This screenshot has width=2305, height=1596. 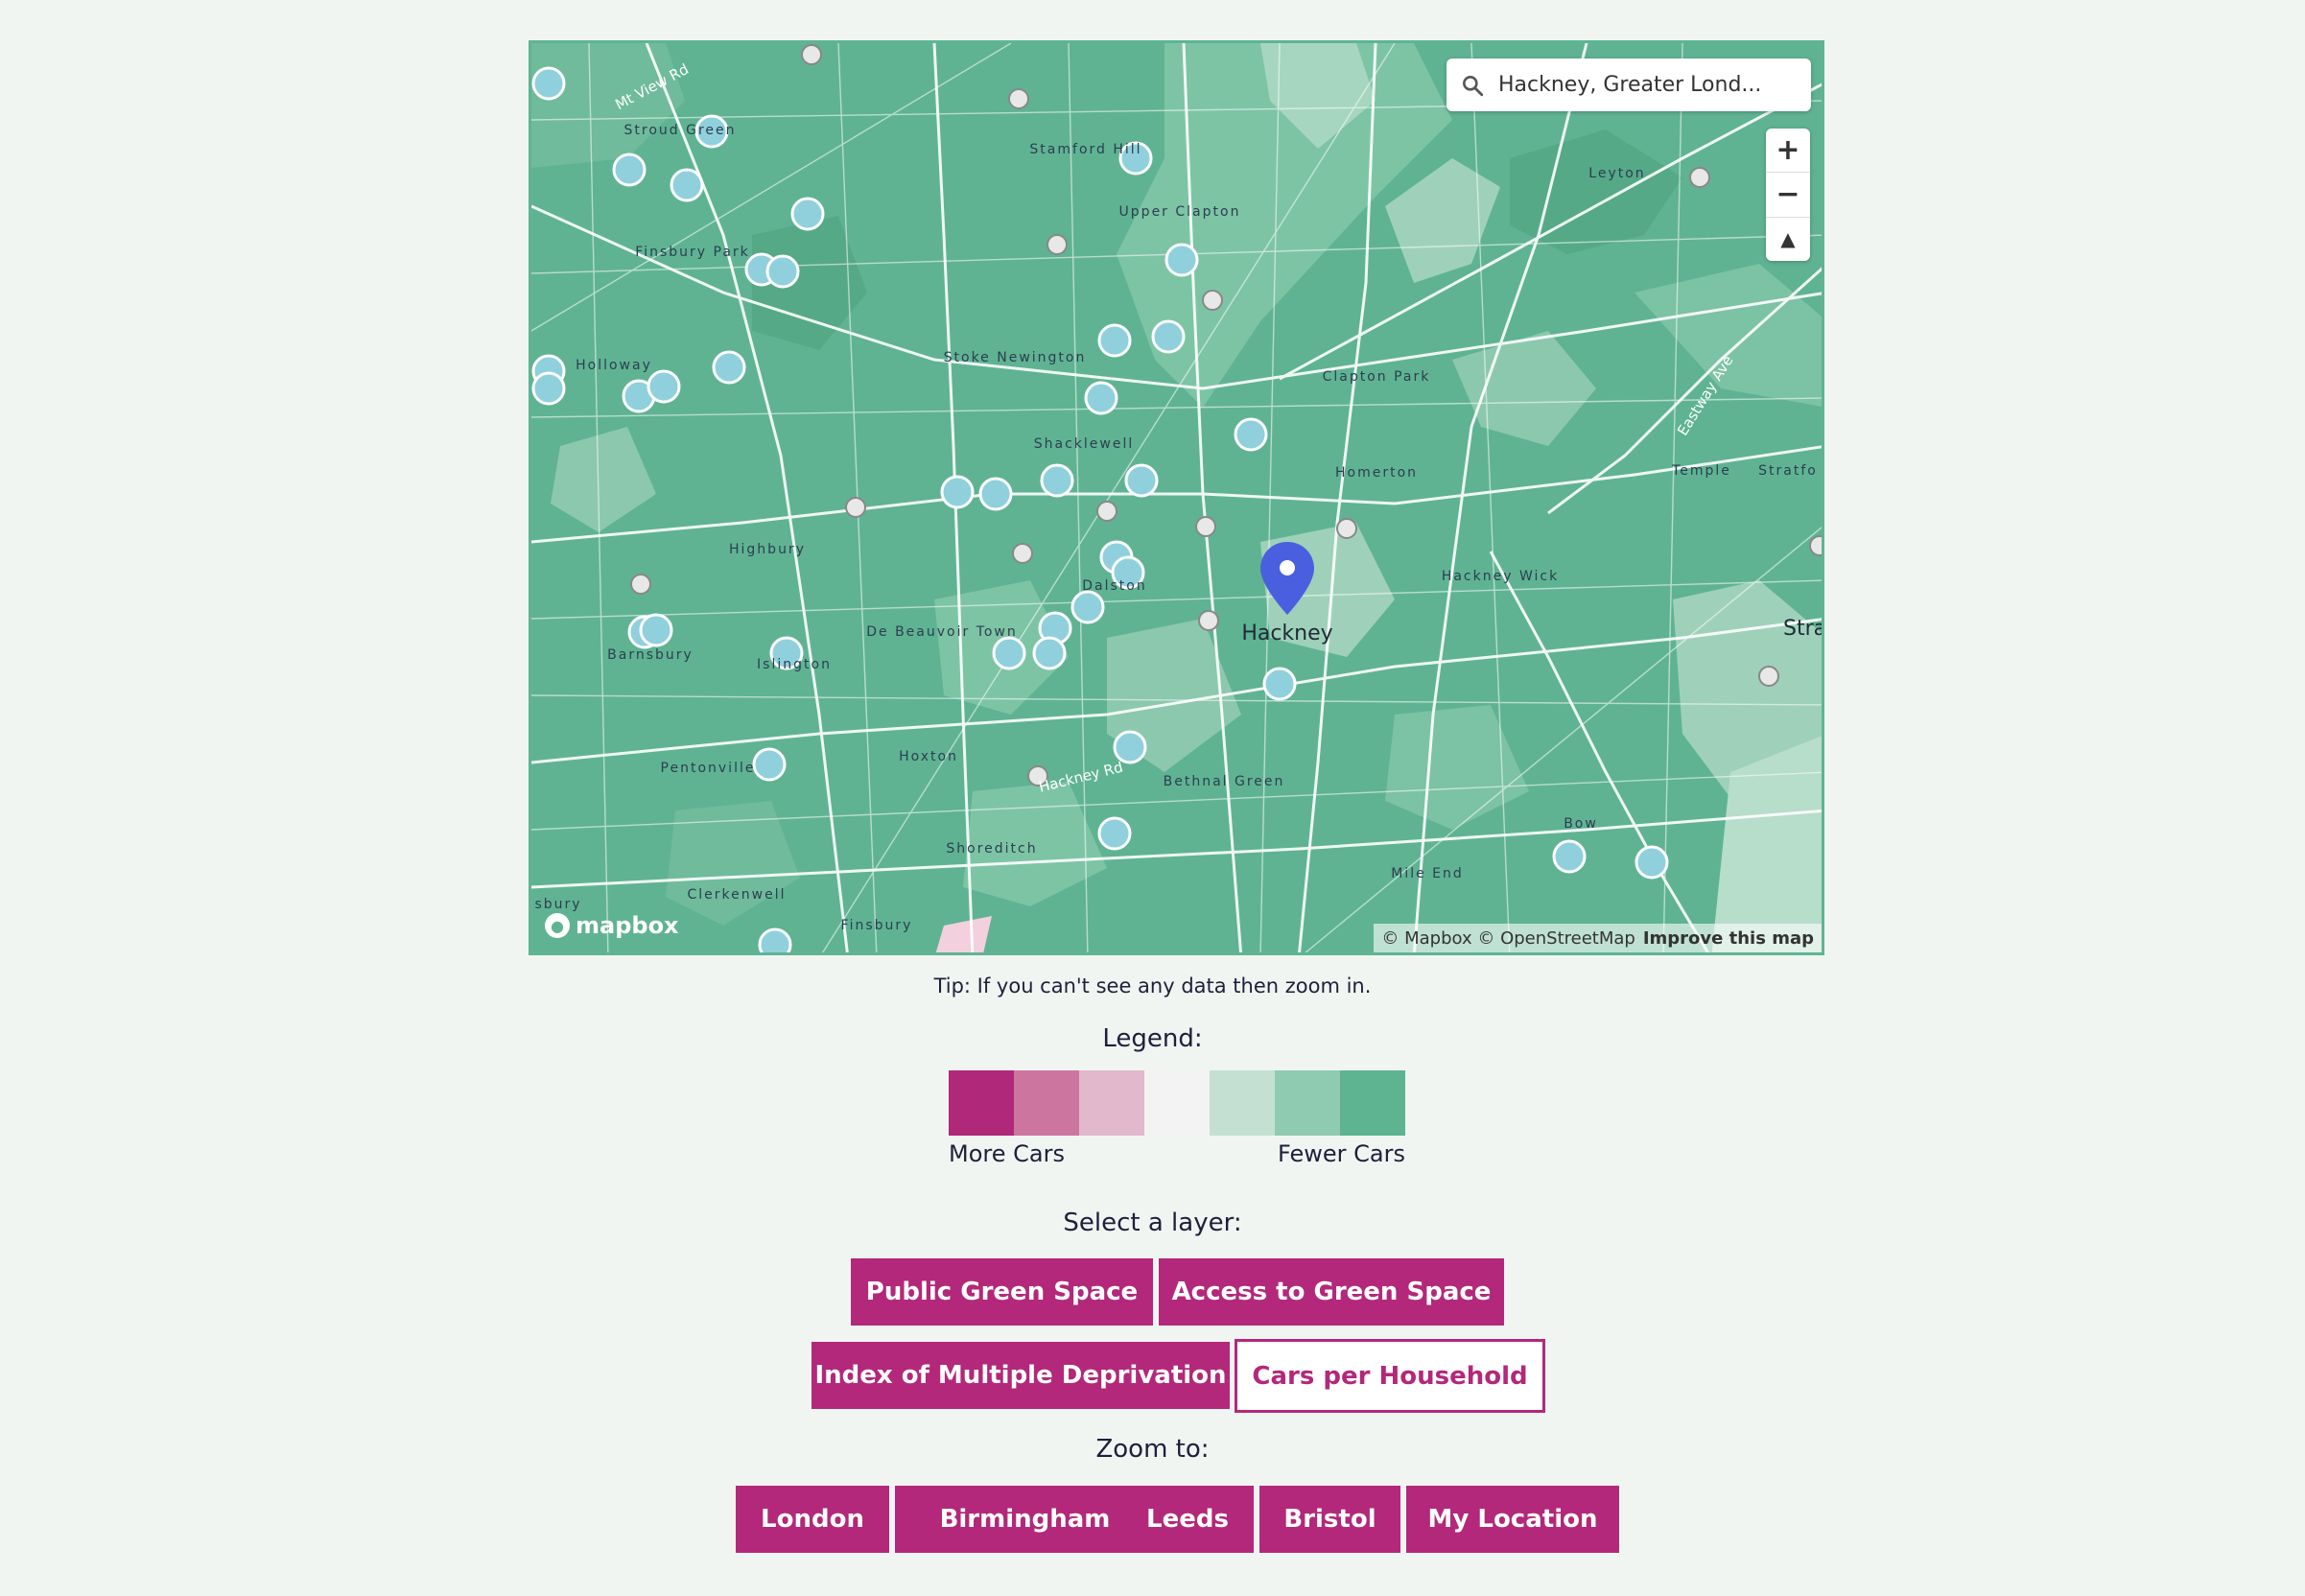 What do you see at coordinates (1512, 1519) in the screenshot?
I see `zoom-button-my-location: My Location` at bounding box center [1512, 1519].